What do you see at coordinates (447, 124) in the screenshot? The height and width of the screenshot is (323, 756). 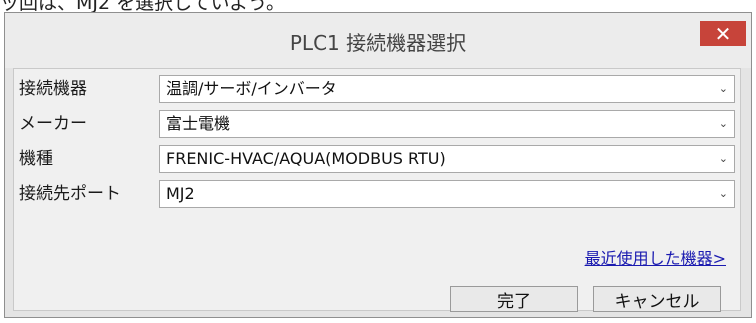 I see `maker-select: 富士電機 ⌄` at bounding box center [447, 124].